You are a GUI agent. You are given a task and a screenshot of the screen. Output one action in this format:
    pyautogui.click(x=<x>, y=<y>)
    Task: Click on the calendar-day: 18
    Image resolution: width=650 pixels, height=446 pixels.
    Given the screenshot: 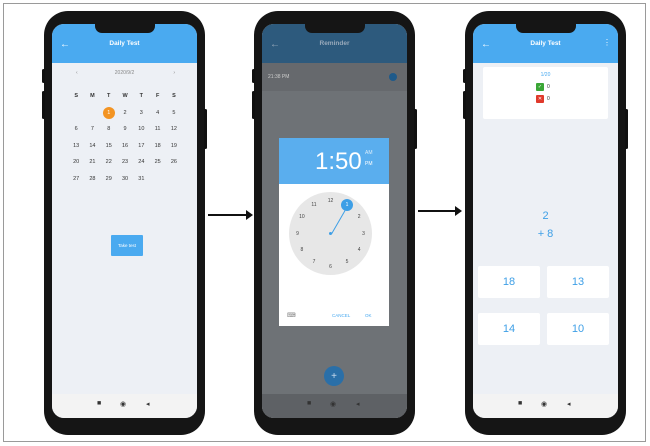 What is the action you would take?
    pyautogui.click(x=157, y=146)
    